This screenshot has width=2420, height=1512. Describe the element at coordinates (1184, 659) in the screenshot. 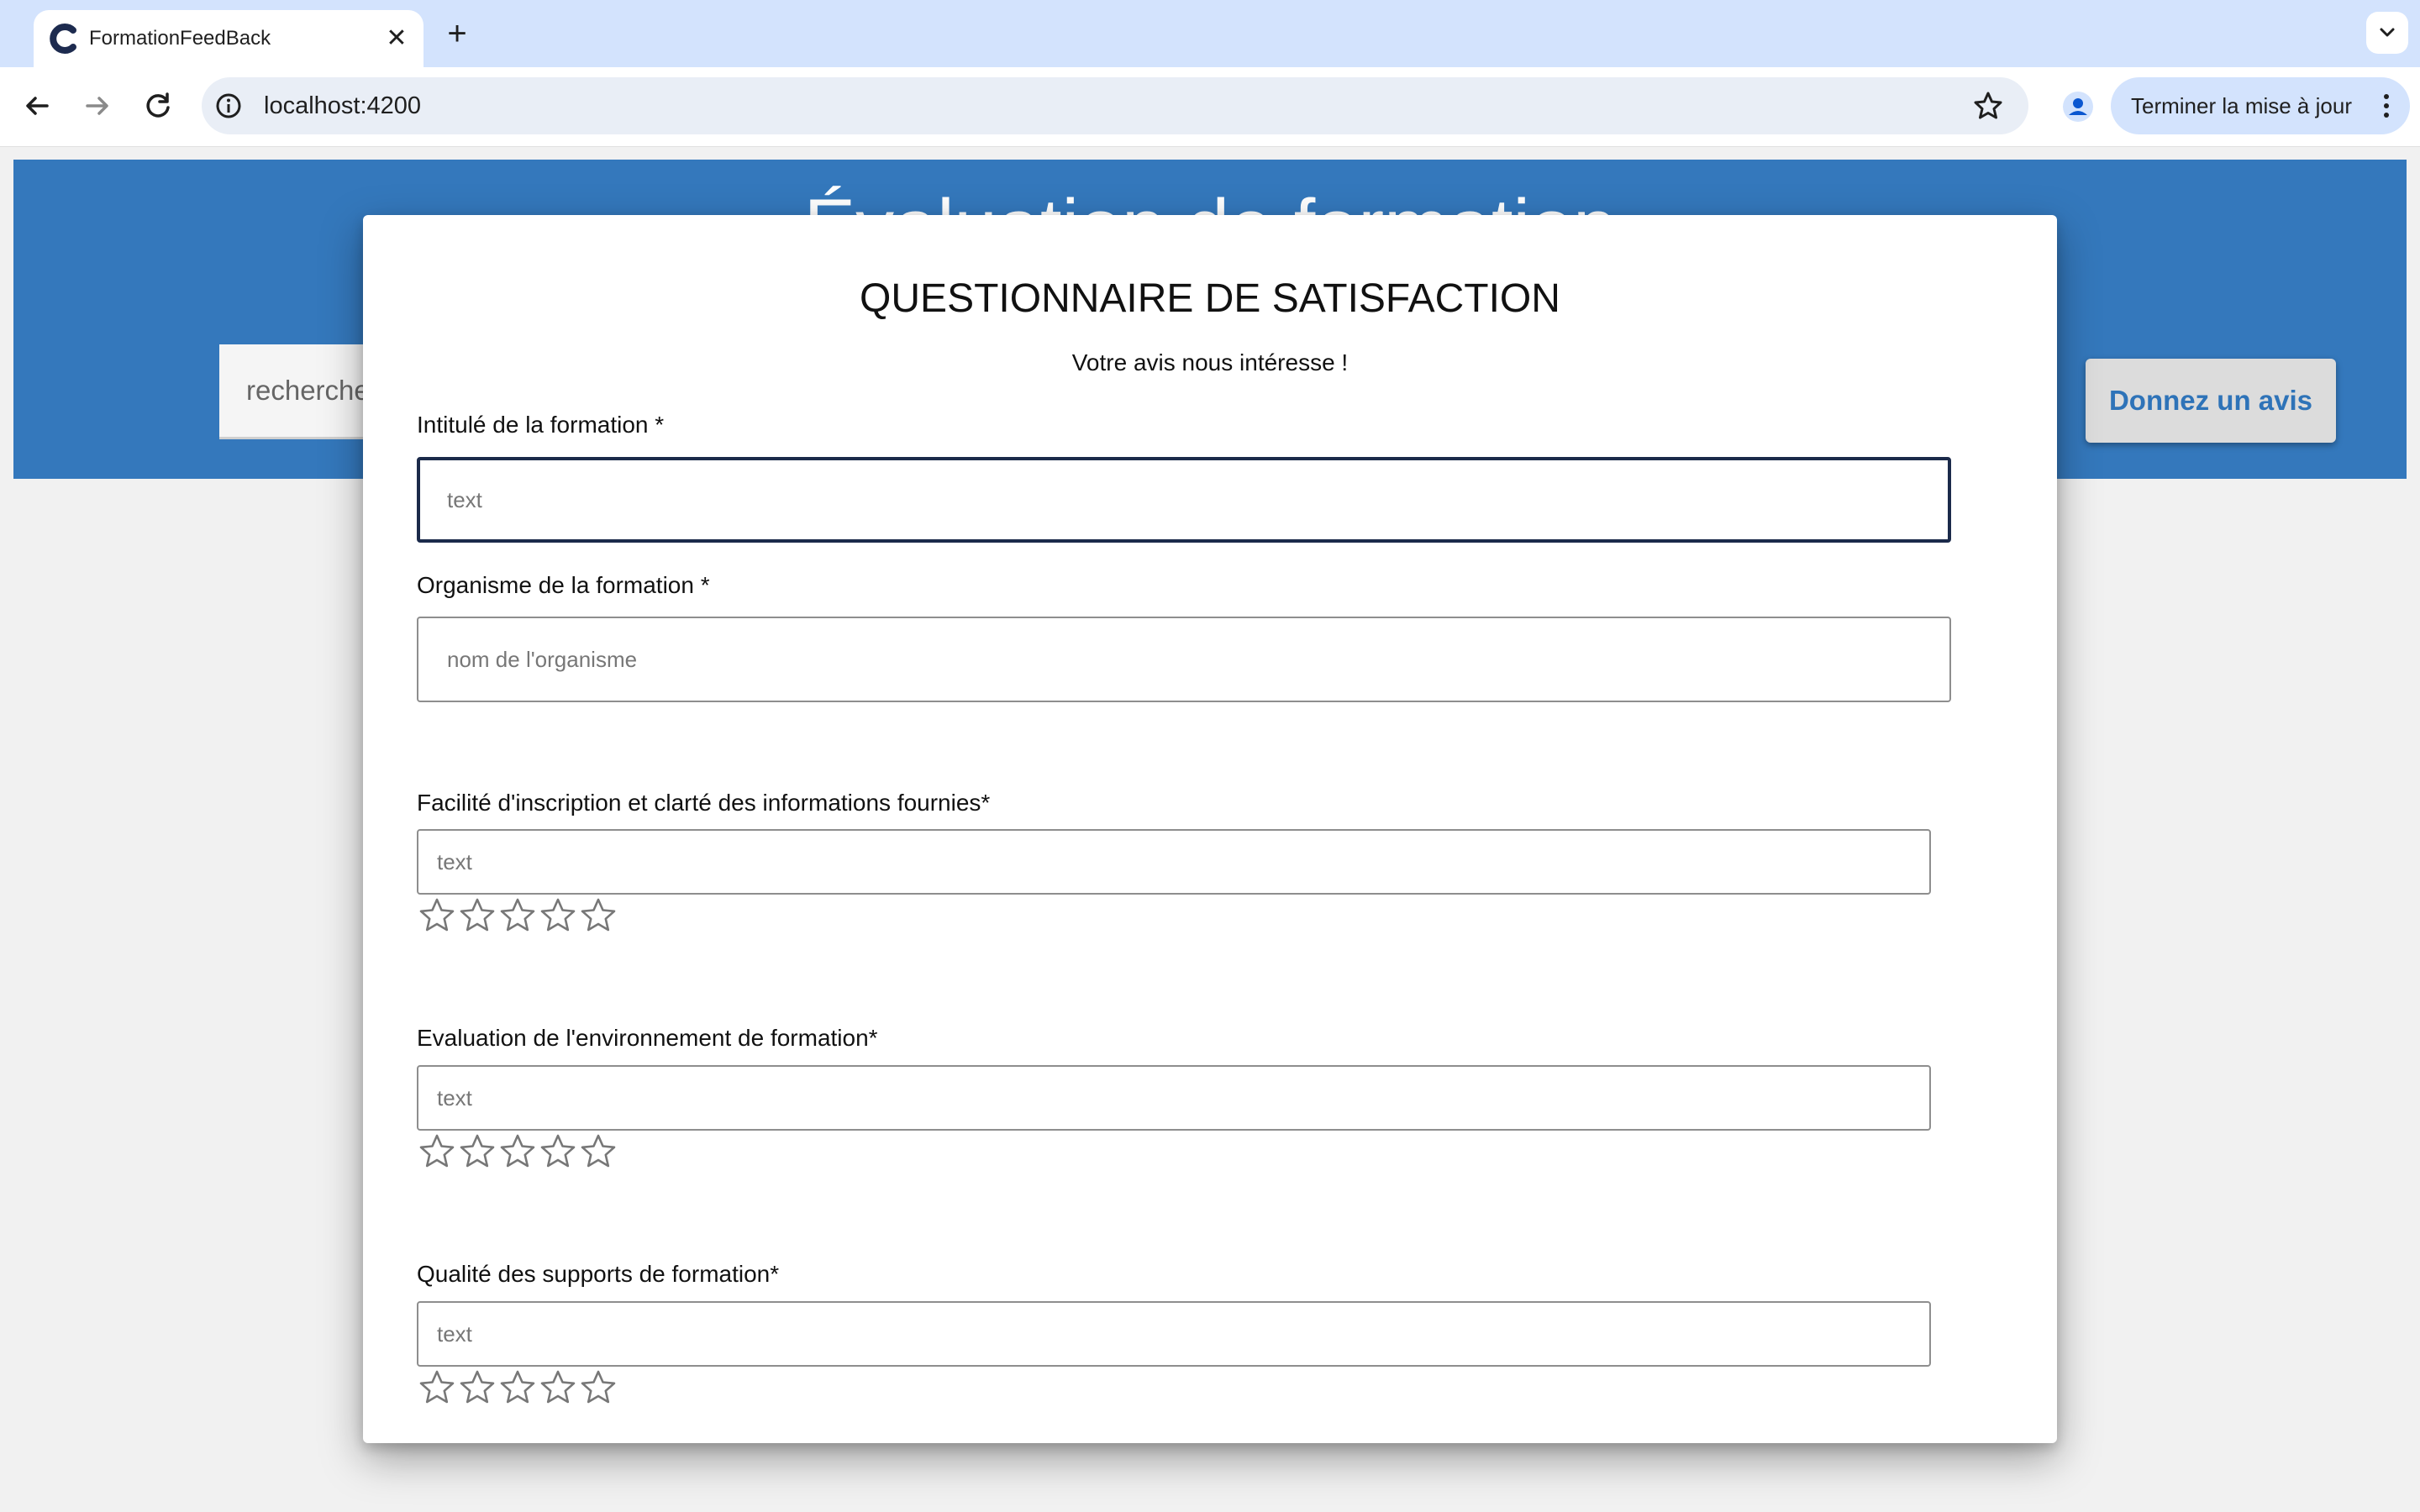

I see `training-organization-input` at that location.